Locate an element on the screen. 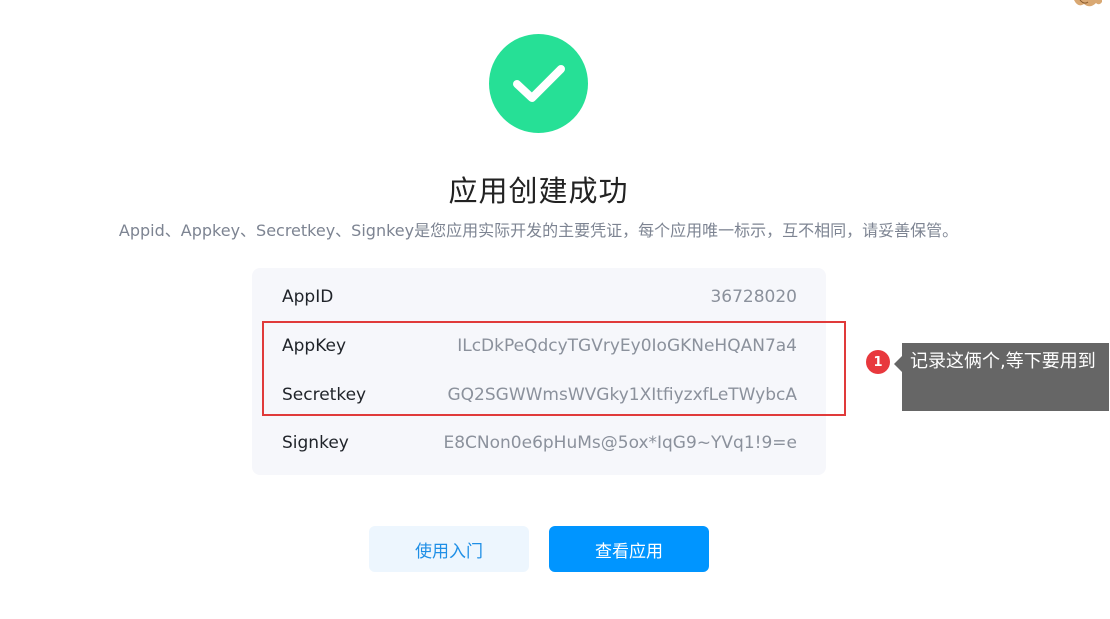  tooltip-arrow is located at coordinates (898, 364).